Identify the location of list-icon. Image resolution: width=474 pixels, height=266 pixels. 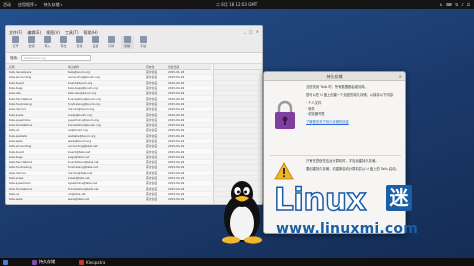
(143, 39).